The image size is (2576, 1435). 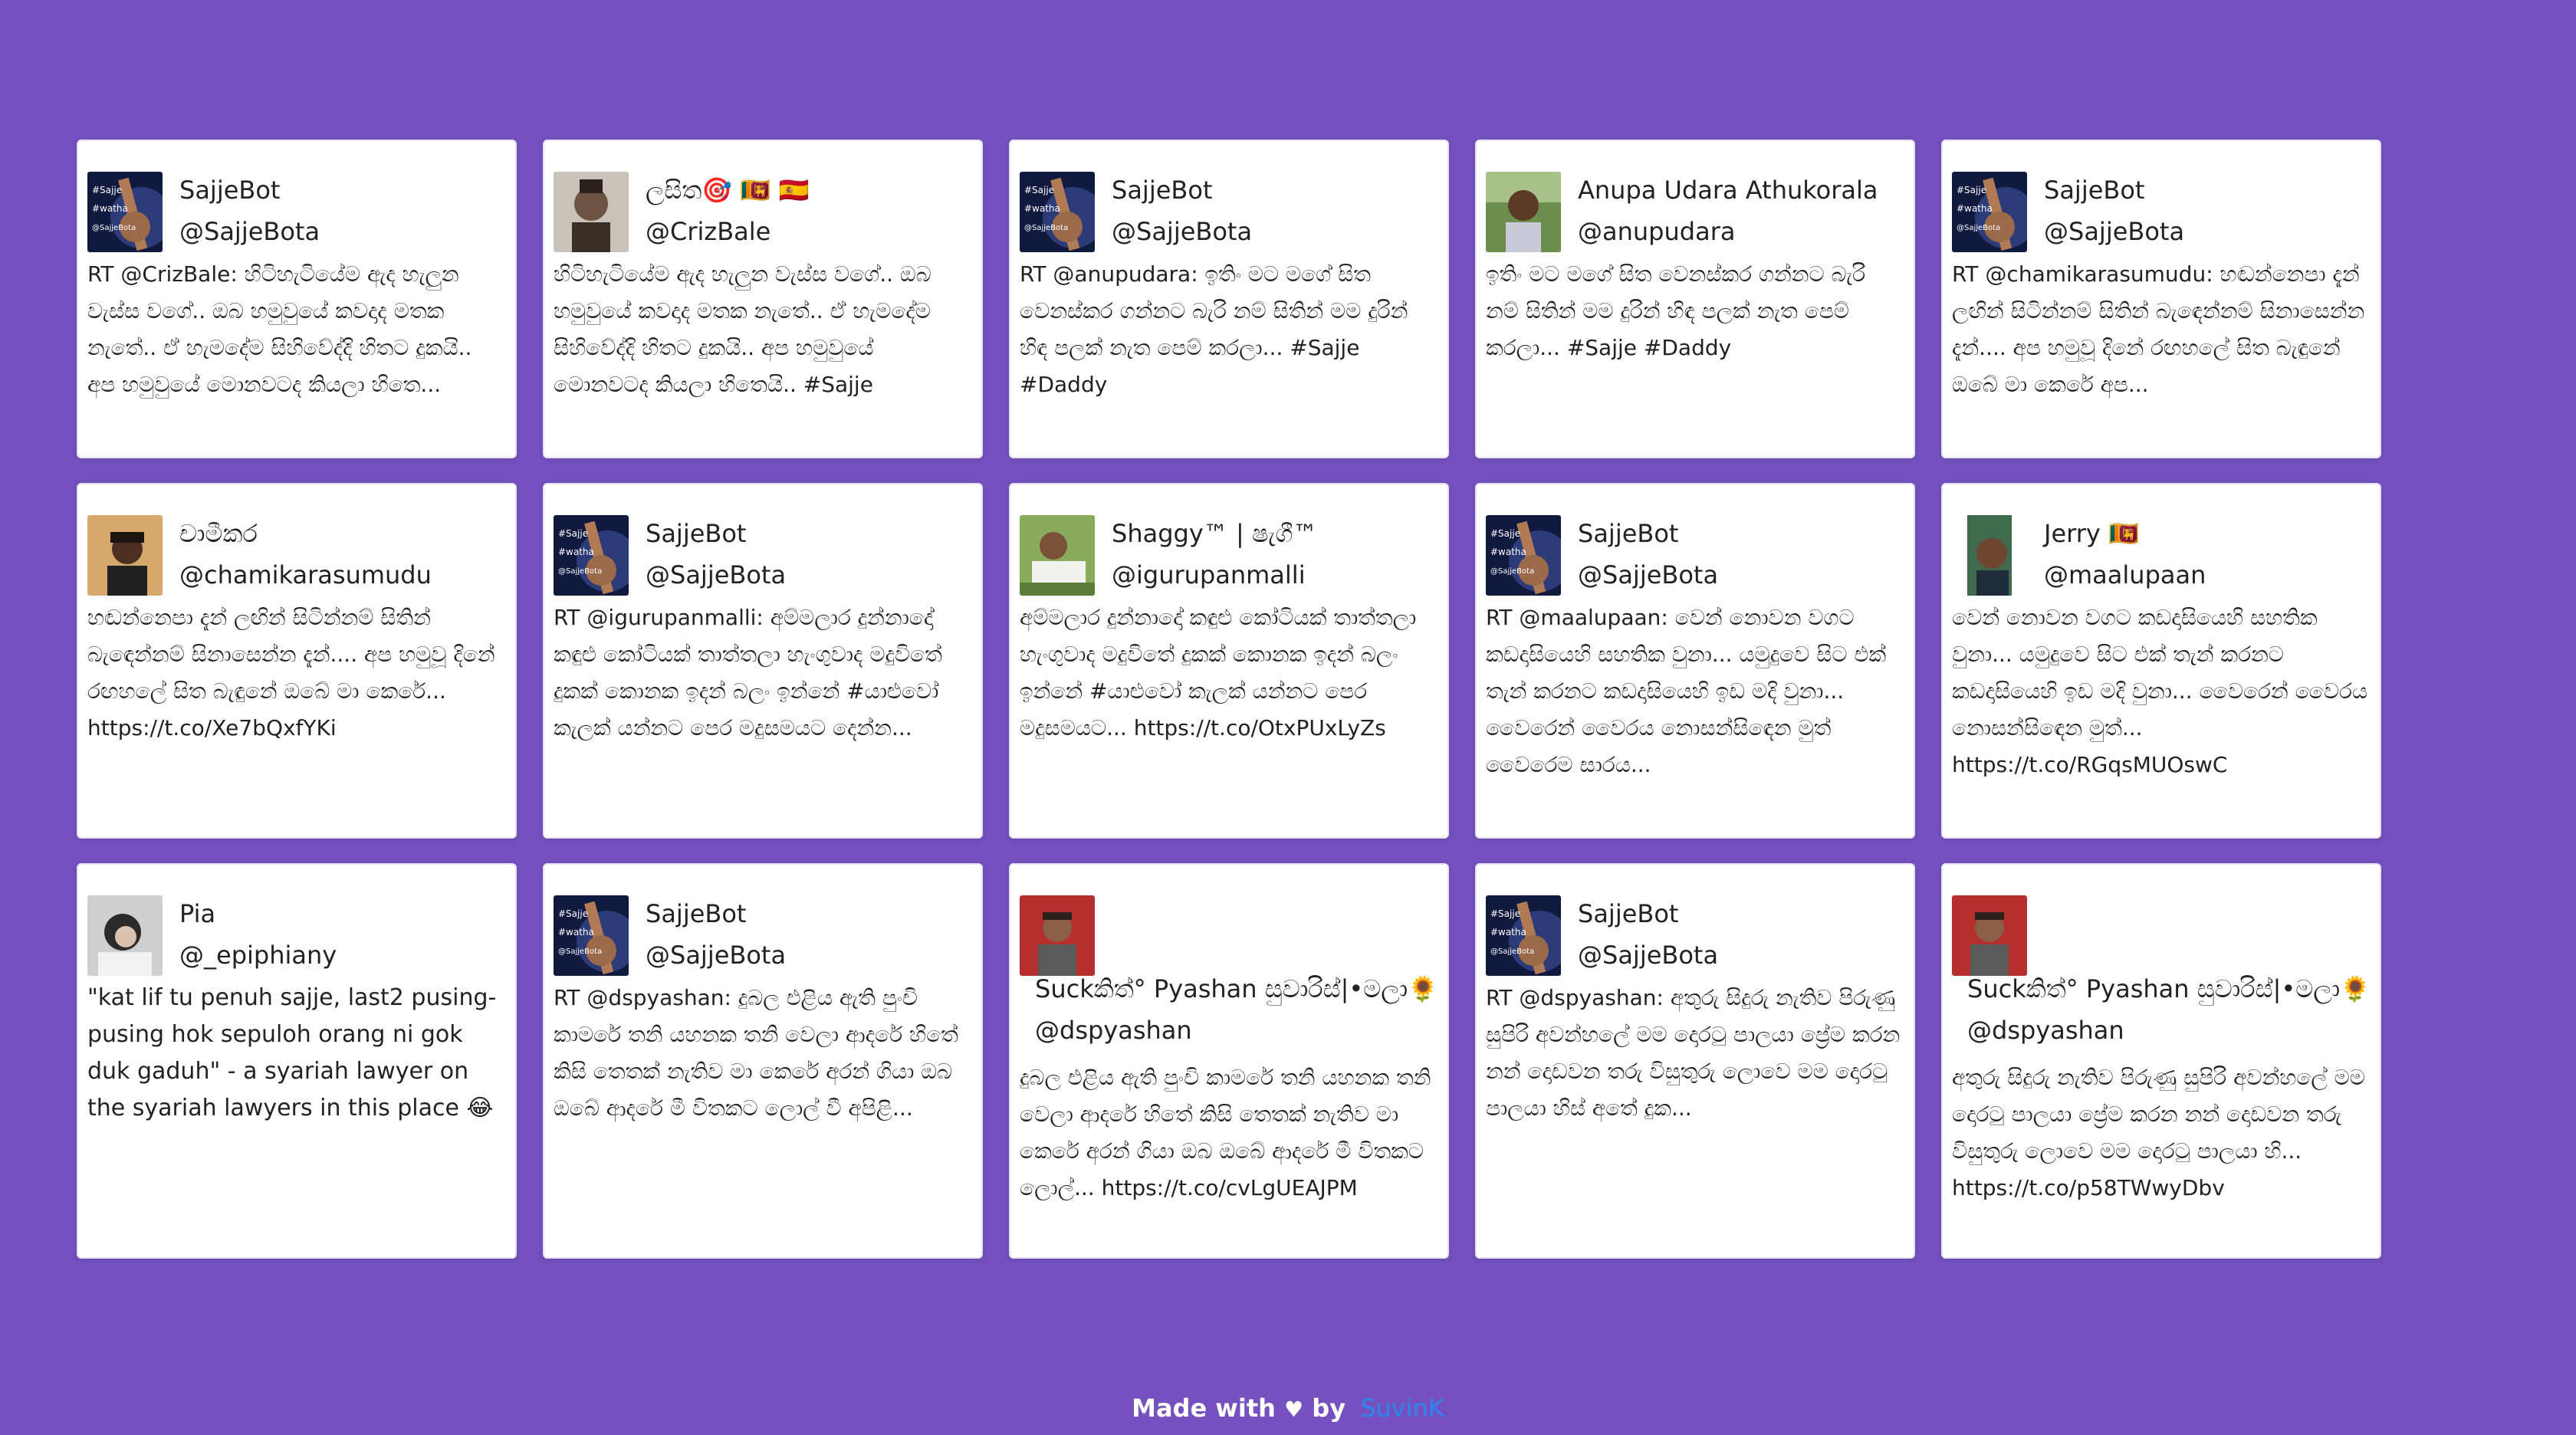 What do you see at coordinates (2125, 575) in the screenshot?
I see `tweet-author-handle: @maalupaan` at bounding box center [2125, 575].